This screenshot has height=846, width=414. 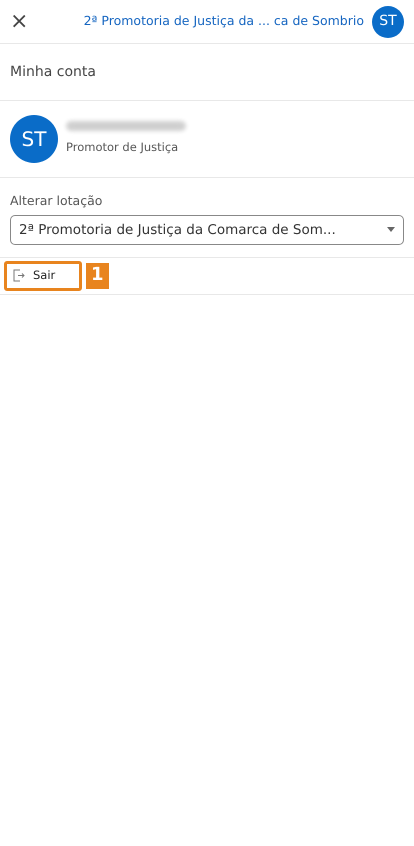 What do you see at coordinates (53, 72) in the screenshot?
I see `section-title: Minha conta` at bounding box center [53, 72].